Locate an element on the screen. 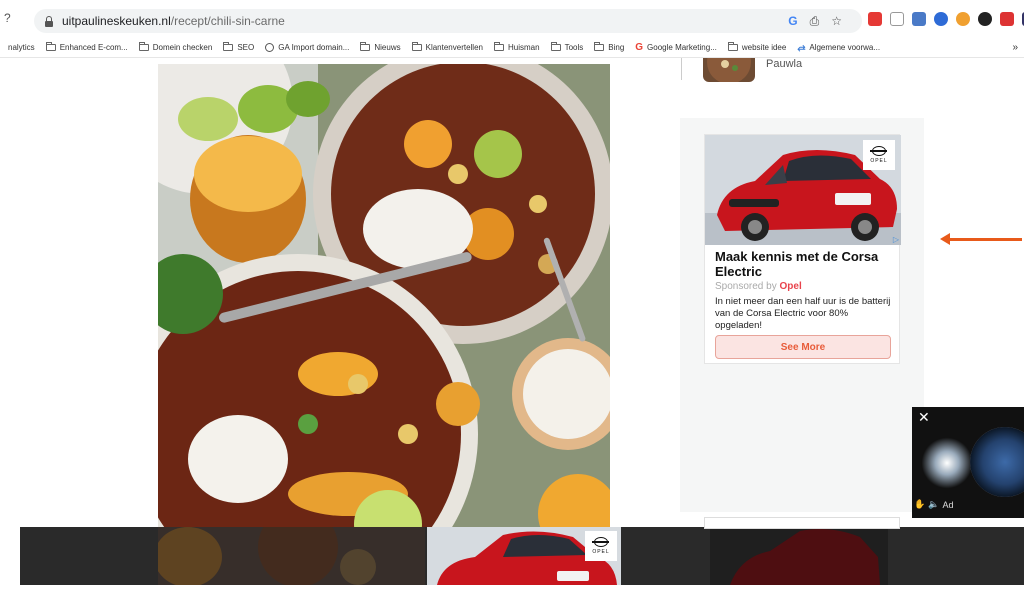 The width and height of the screenshot is (1024, 604). lock-icon is located at coordinates (49, 21).